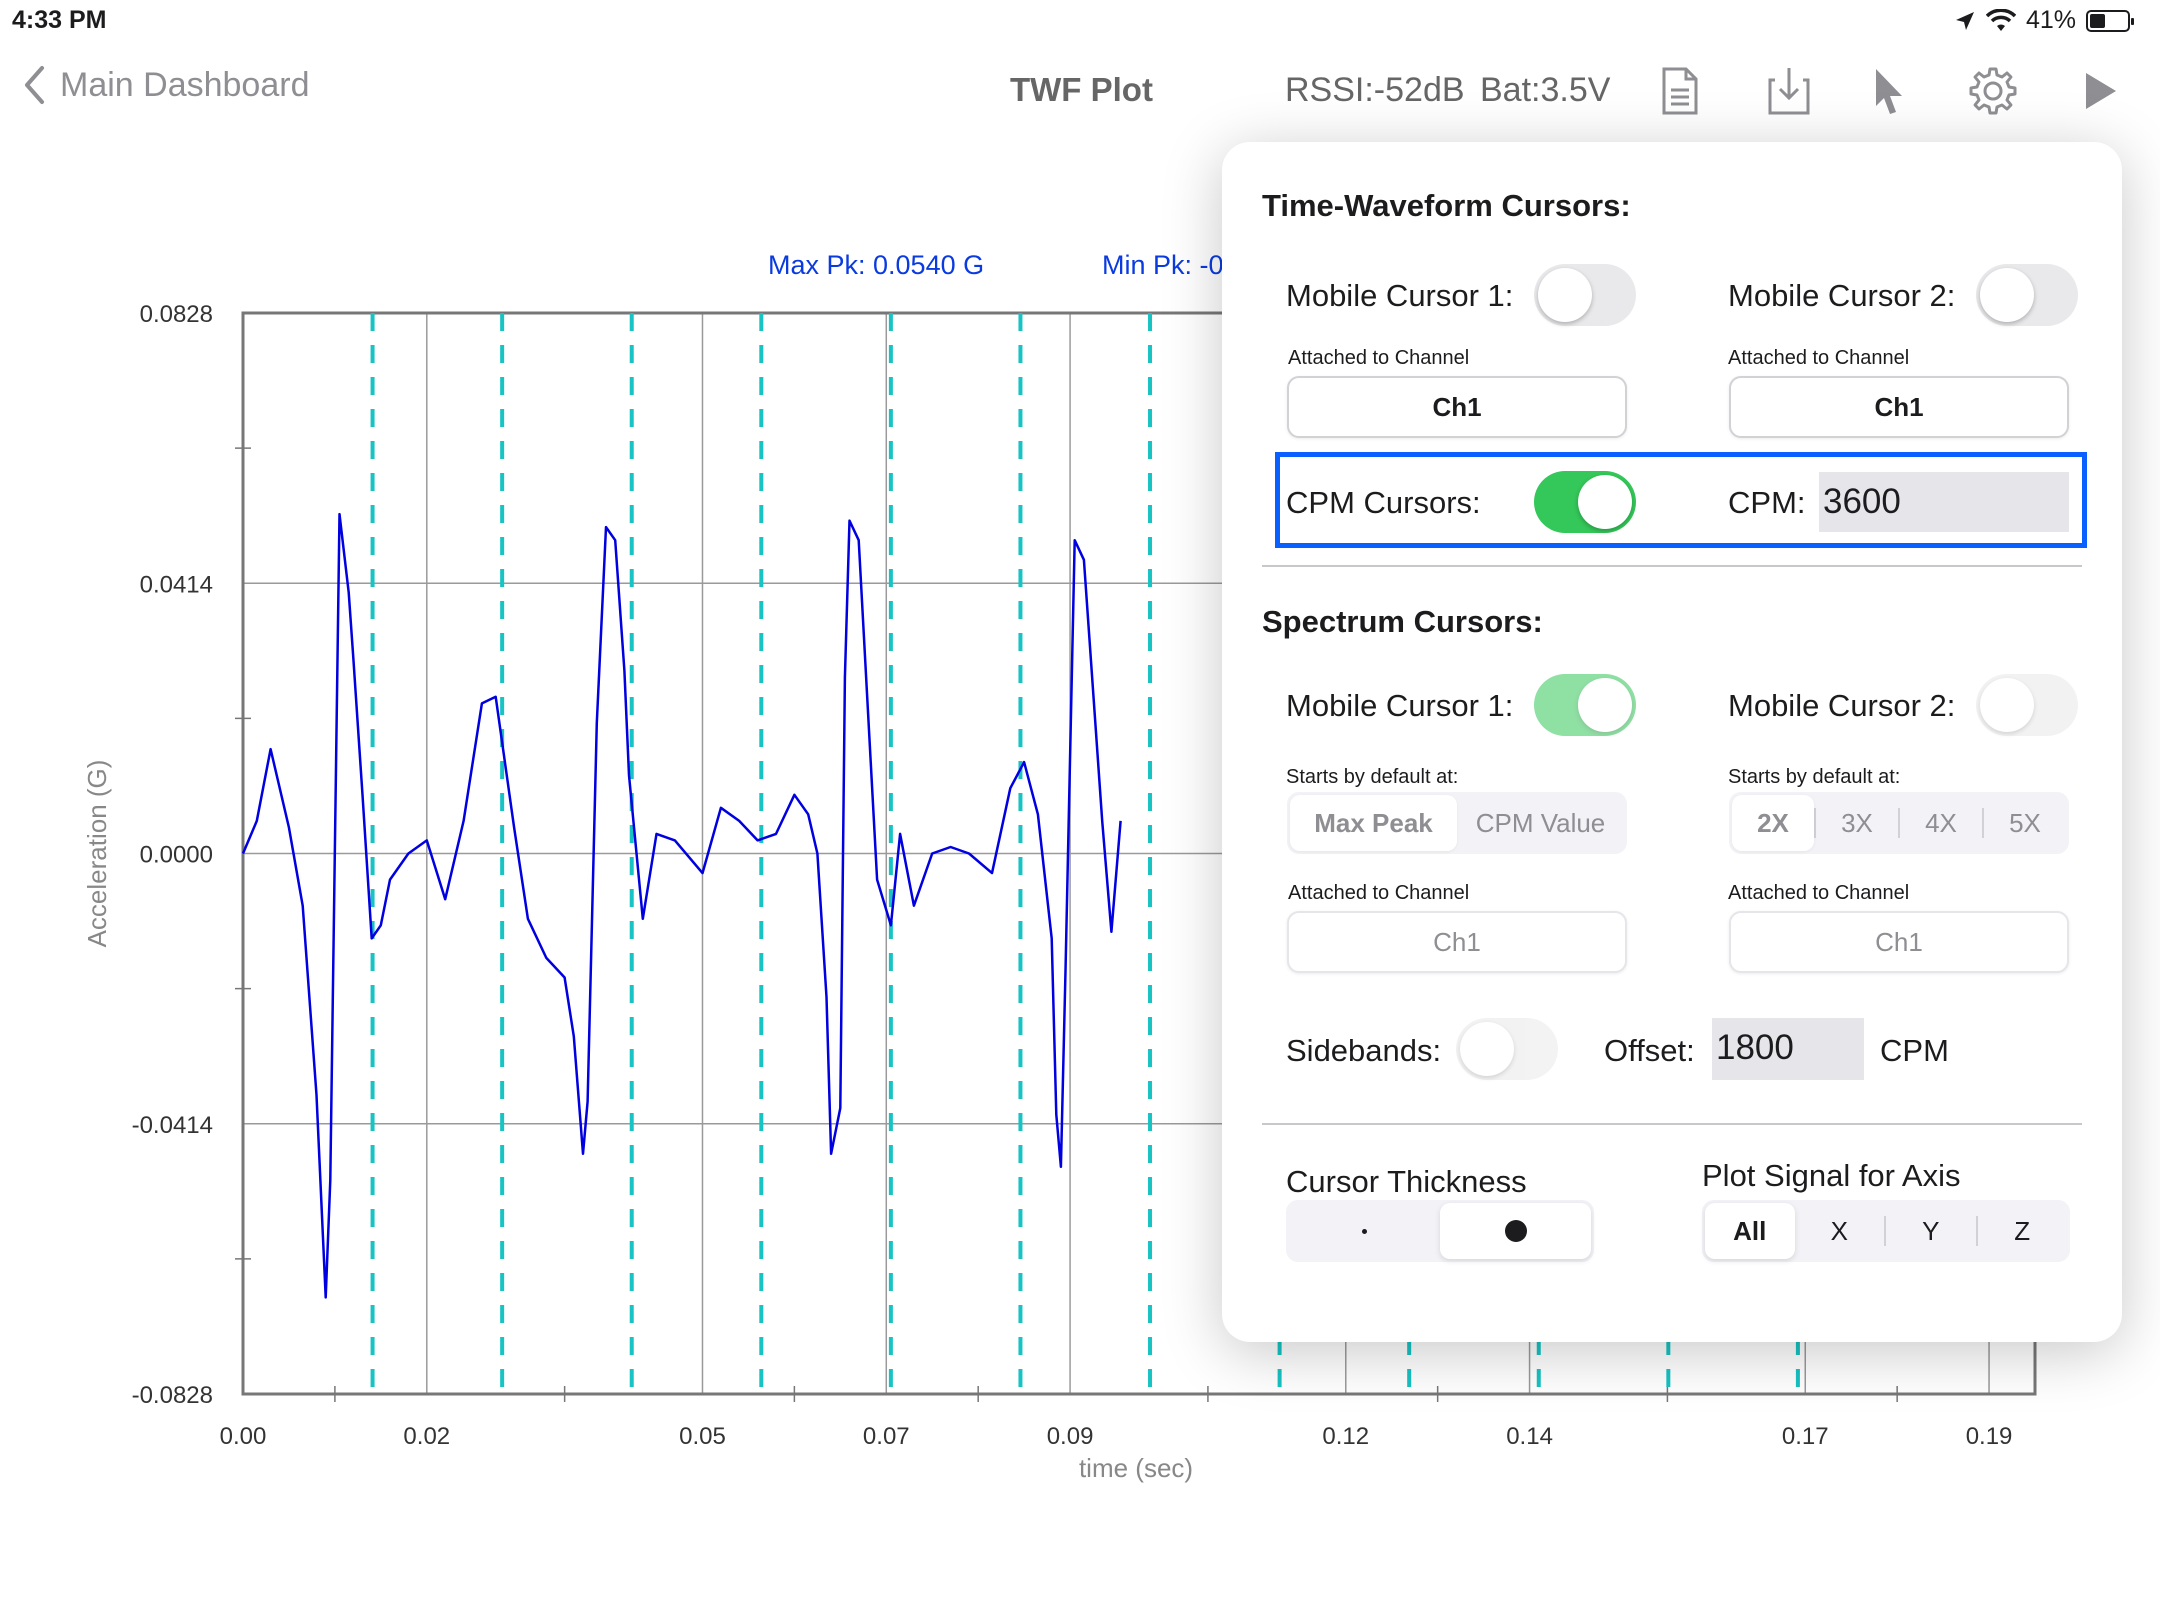 This screenshot has height=1620, width=2160. Describe the element at coordinates (1914, 1050) in the screenshot. I see `offset-unit: CPM` at that location.